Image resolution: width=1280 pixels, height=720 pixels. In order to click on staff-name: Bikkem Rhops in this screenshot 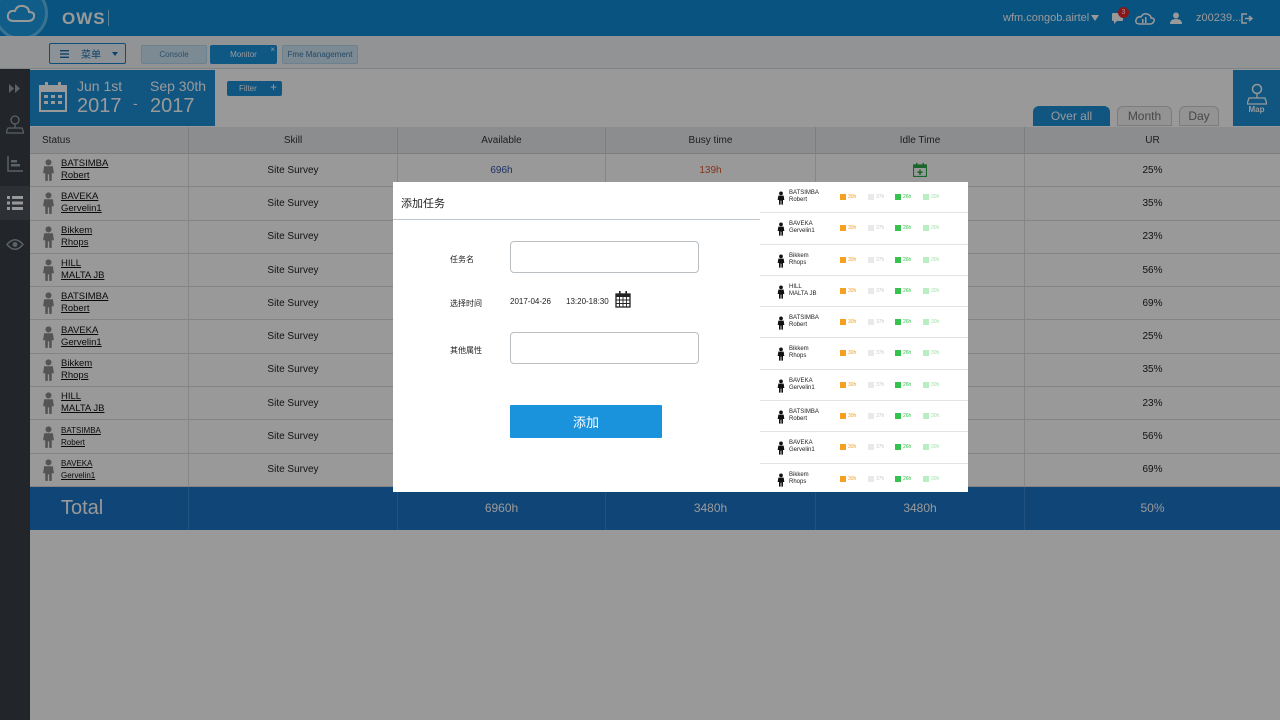, I will do `click(799, 260)`.